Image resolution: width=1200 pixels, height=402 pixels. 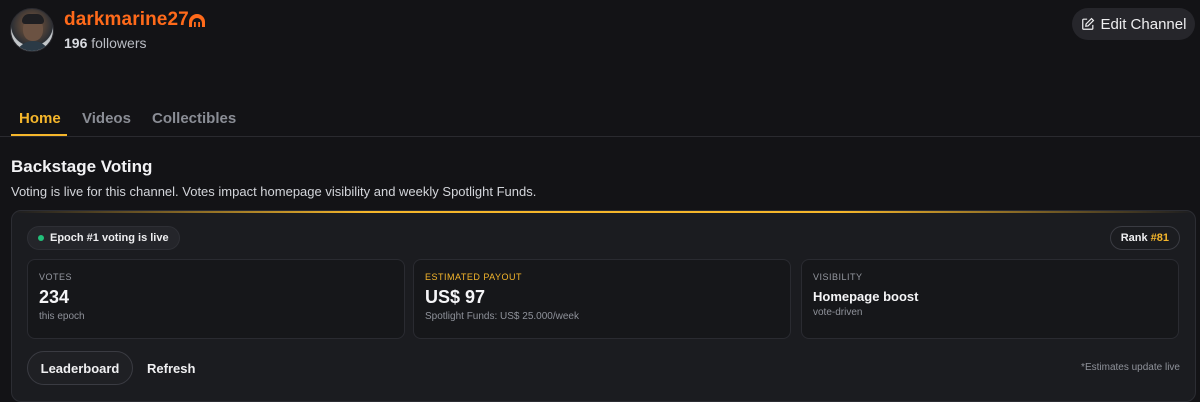 What do you see at coordinates (1134, 238) in the screenshot?
I see `rank-label: Rank` at bounding box center [1134, 238].